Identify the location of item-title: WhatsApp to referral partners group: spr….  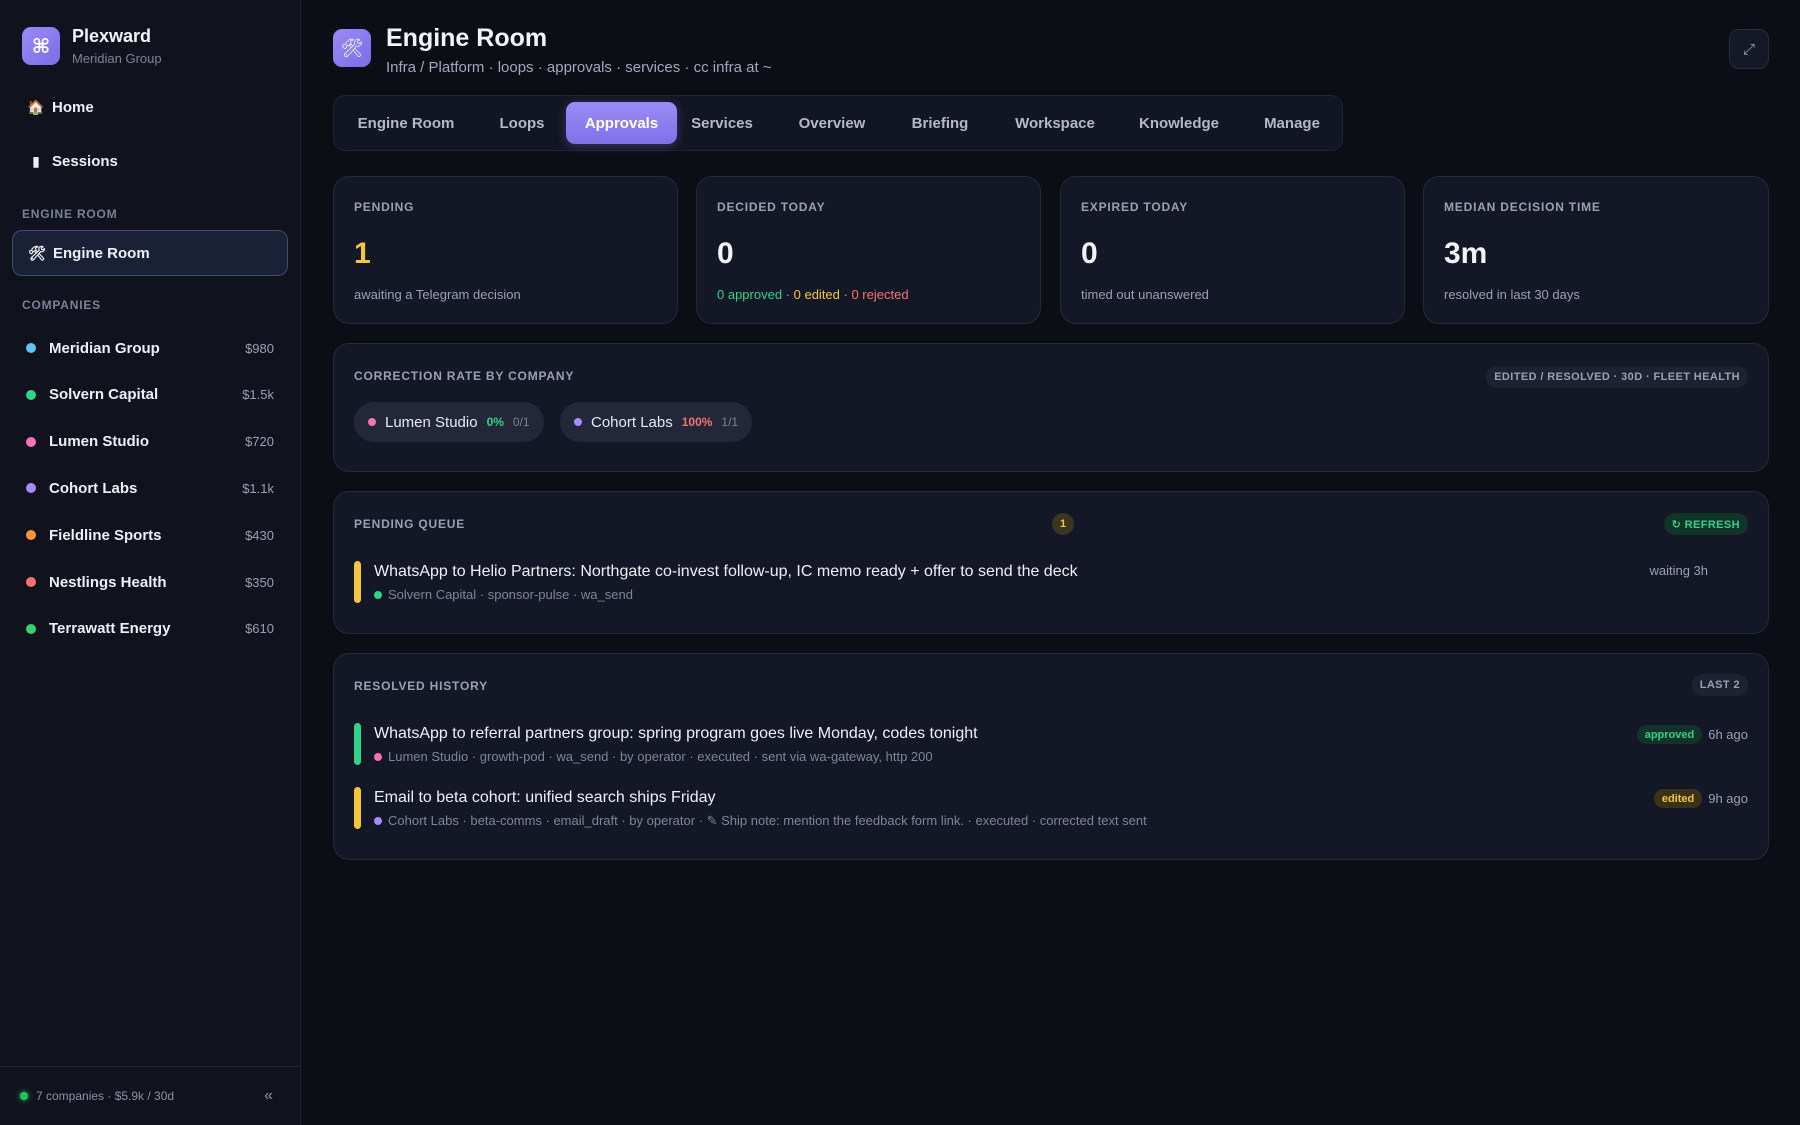
(676, 733).